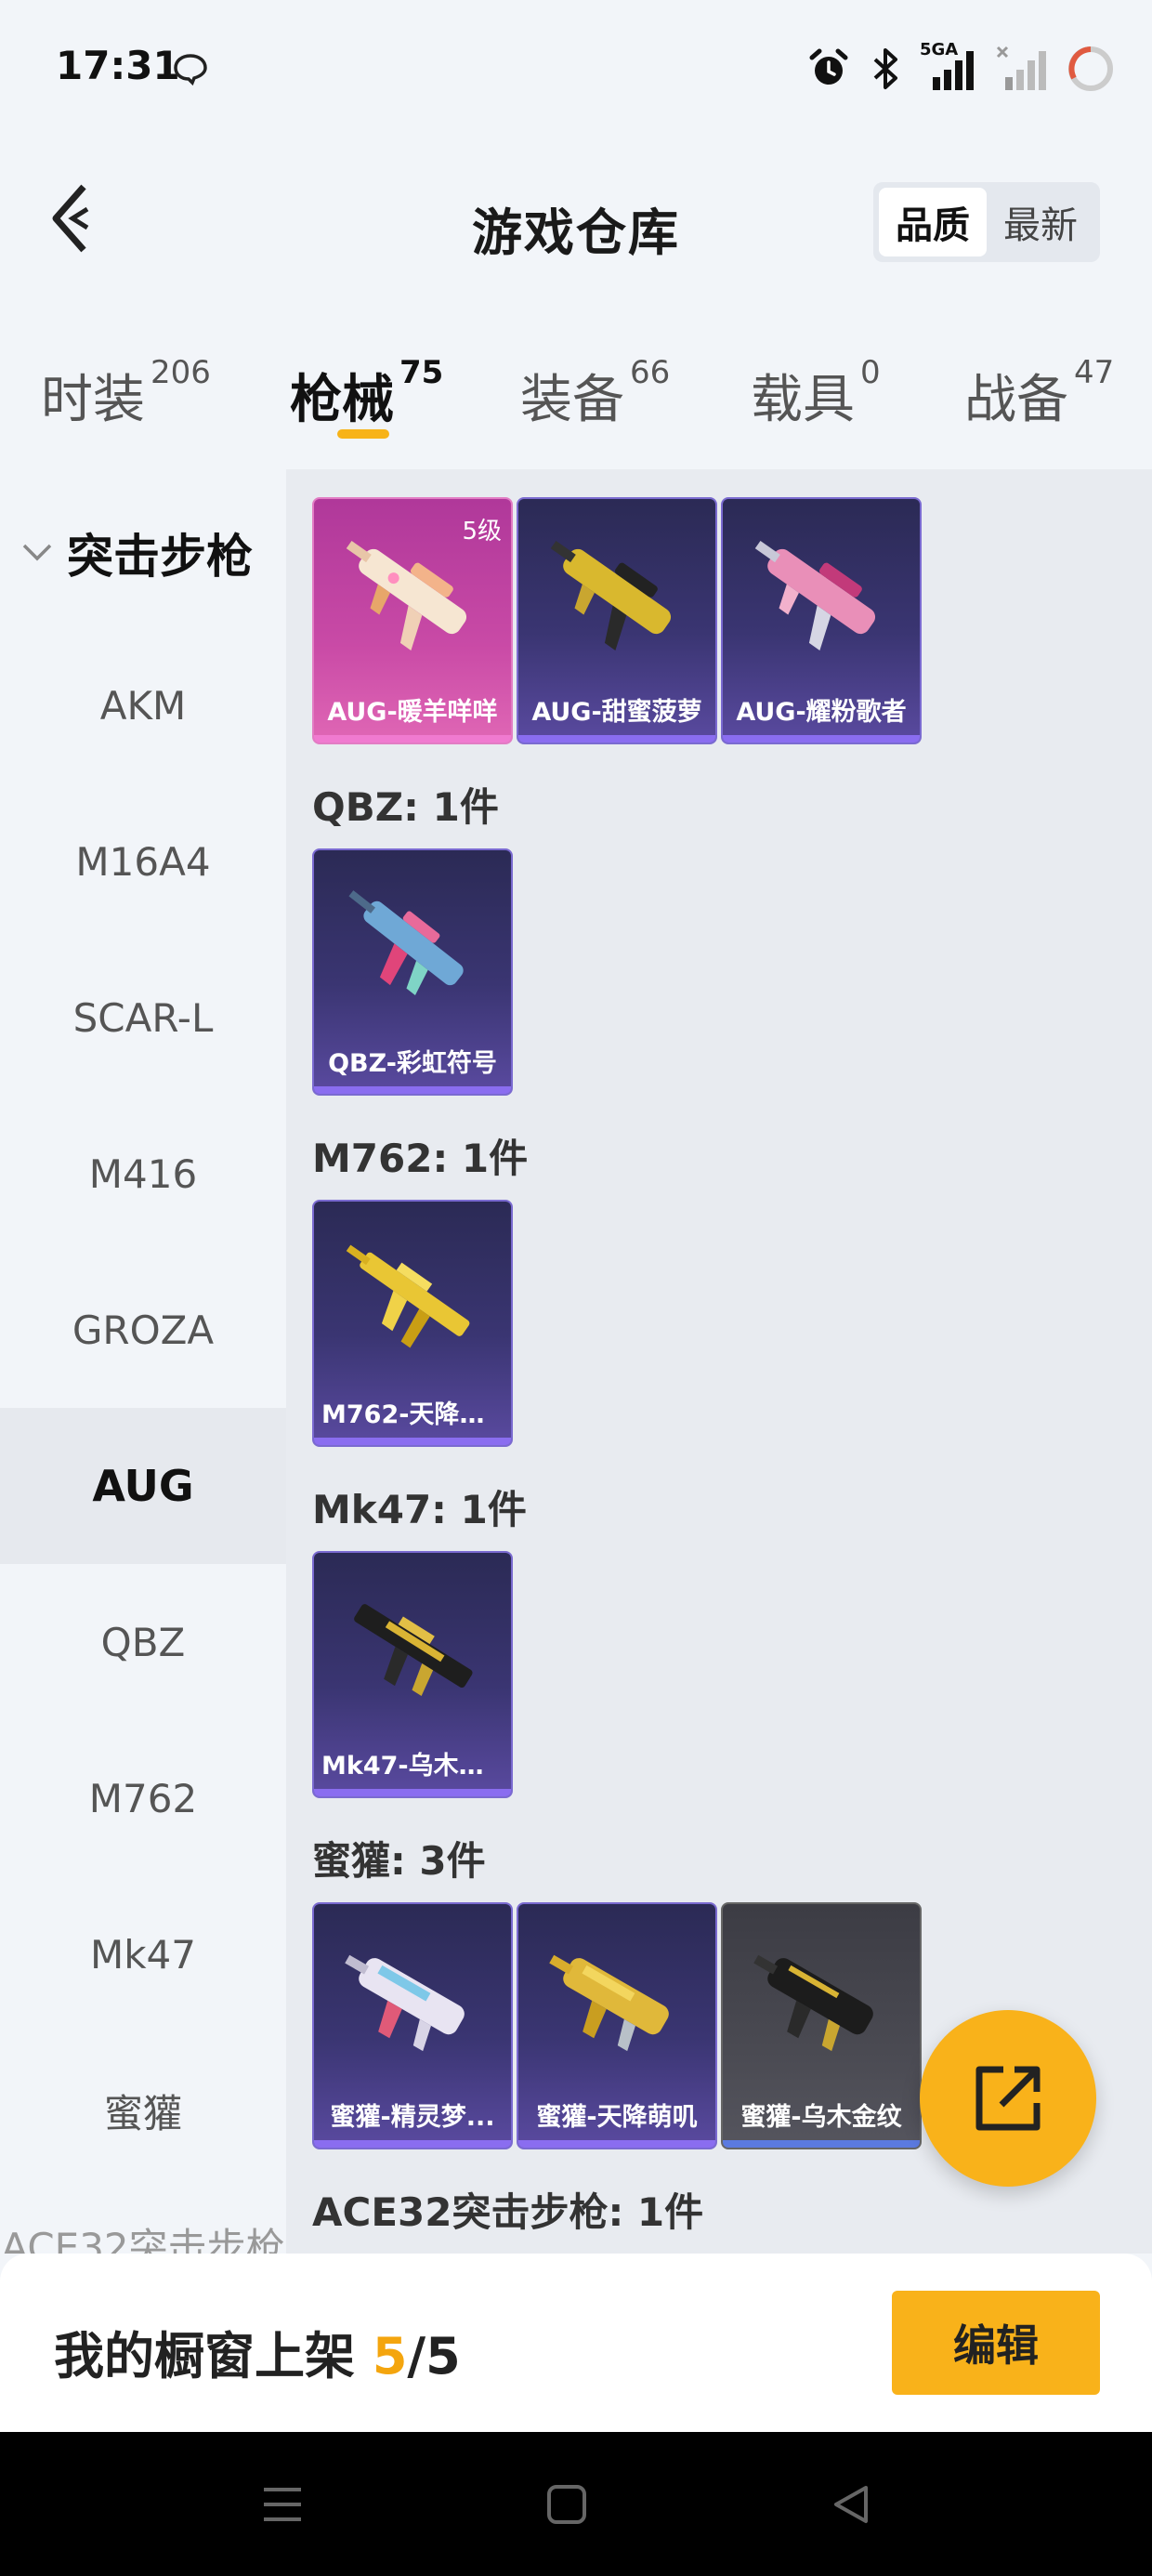  I want to click on nav-home-button, so click(567, 2504).